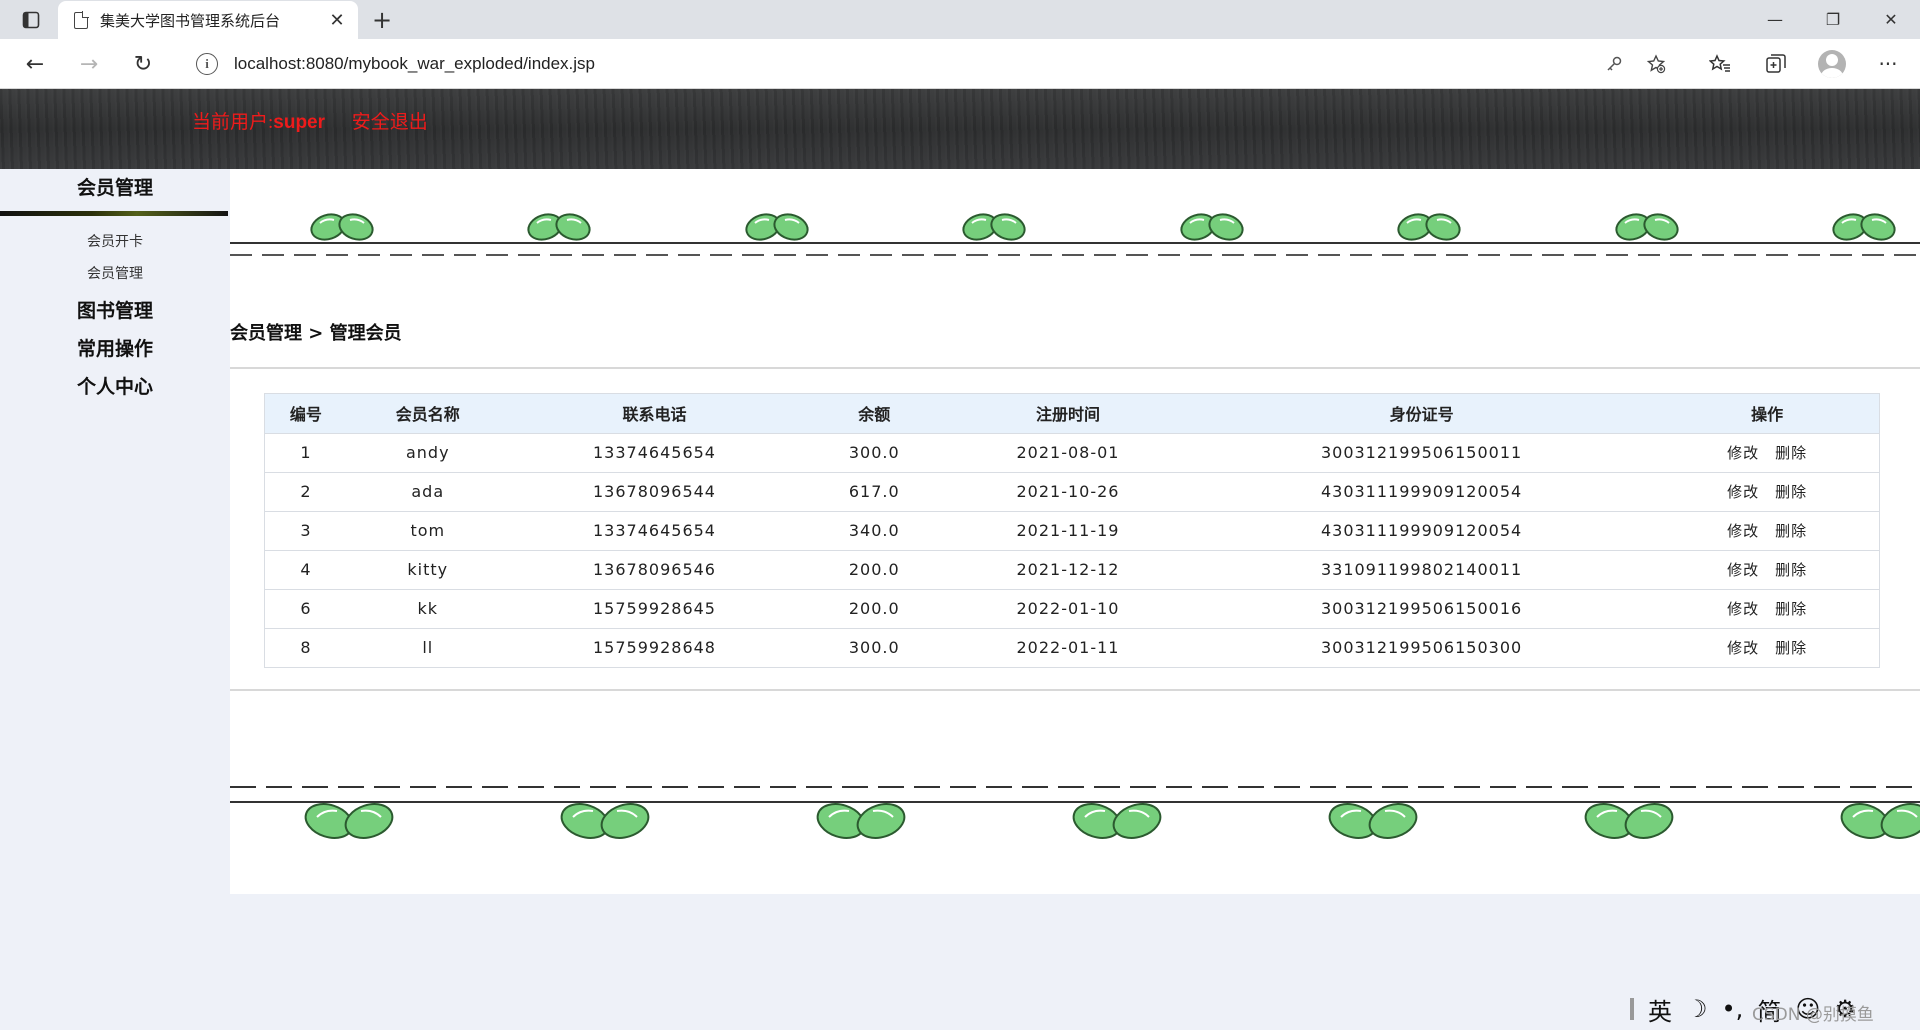 This screenshot has width=1920, height=1030. Describe the element at coordinates (115, 387) in the screenshot. I see `sidebar-section-personal: 个人中心` at that location.